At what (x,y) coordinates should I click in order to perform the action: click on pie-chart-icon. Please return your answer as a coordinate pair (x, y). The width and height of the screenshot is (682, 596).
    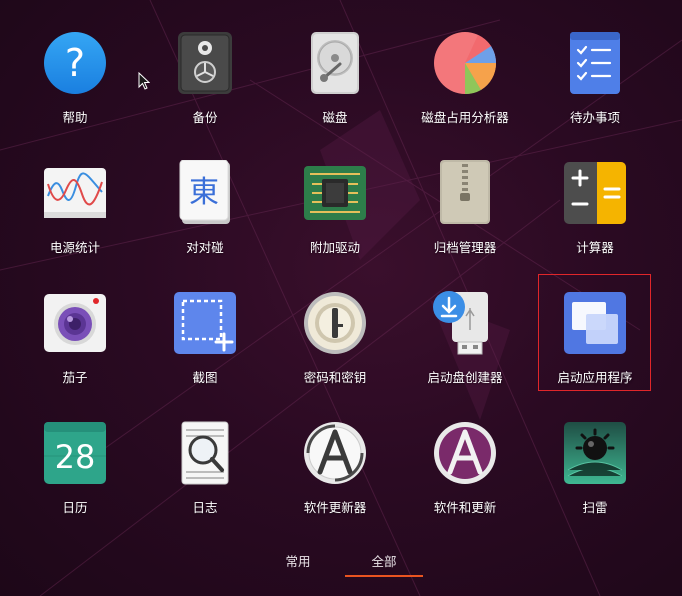
    Looking at the image, I should click on (465, 63).